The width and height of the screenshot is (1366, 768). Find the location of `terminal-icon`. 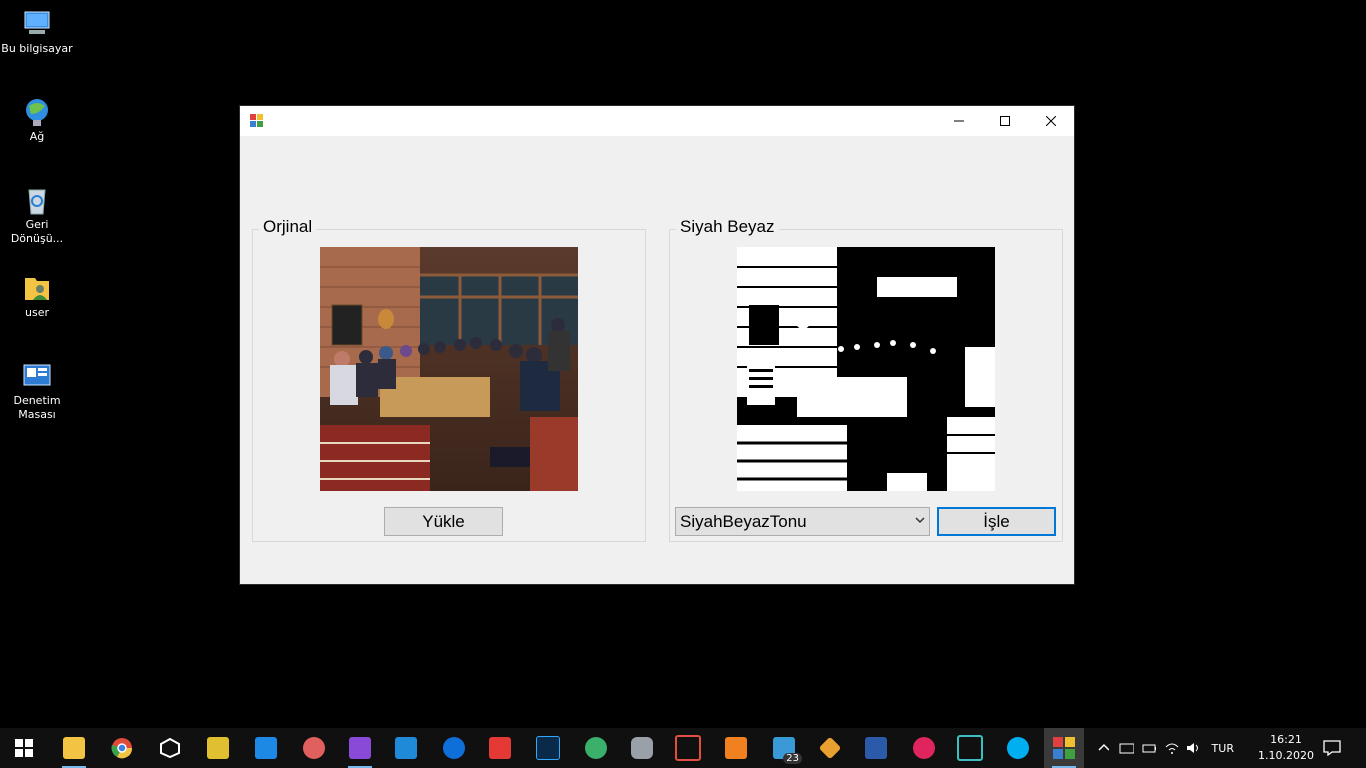

terminal-icon is located at coordinates (970, 748).